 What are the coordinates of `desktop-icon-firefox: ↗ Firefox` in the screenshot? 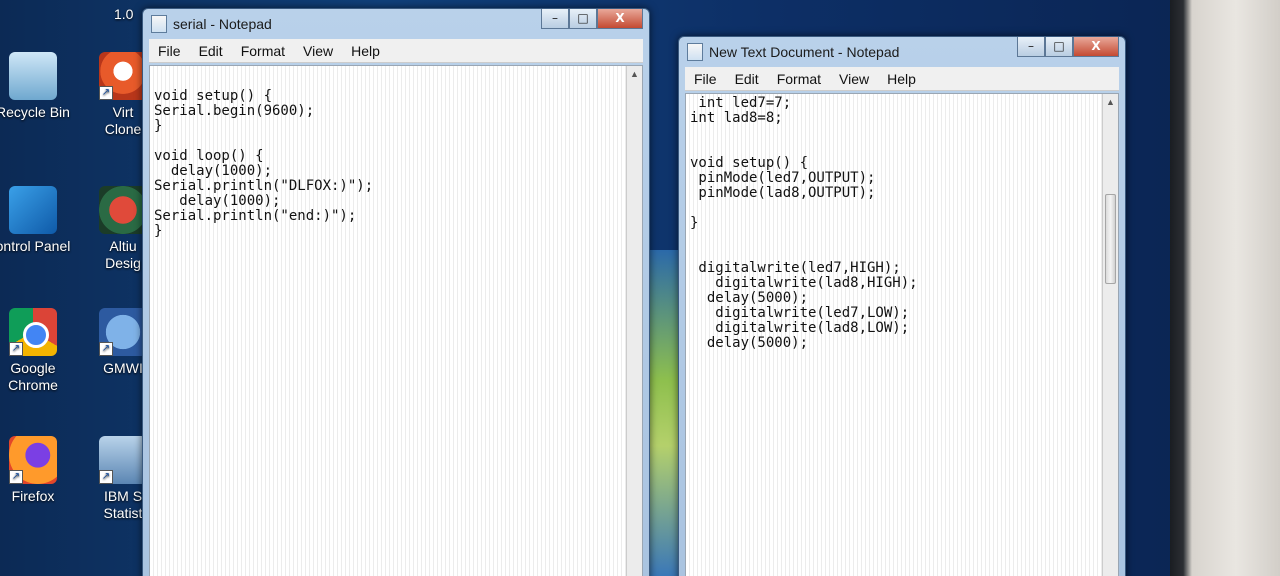 It's located at (39, 470).